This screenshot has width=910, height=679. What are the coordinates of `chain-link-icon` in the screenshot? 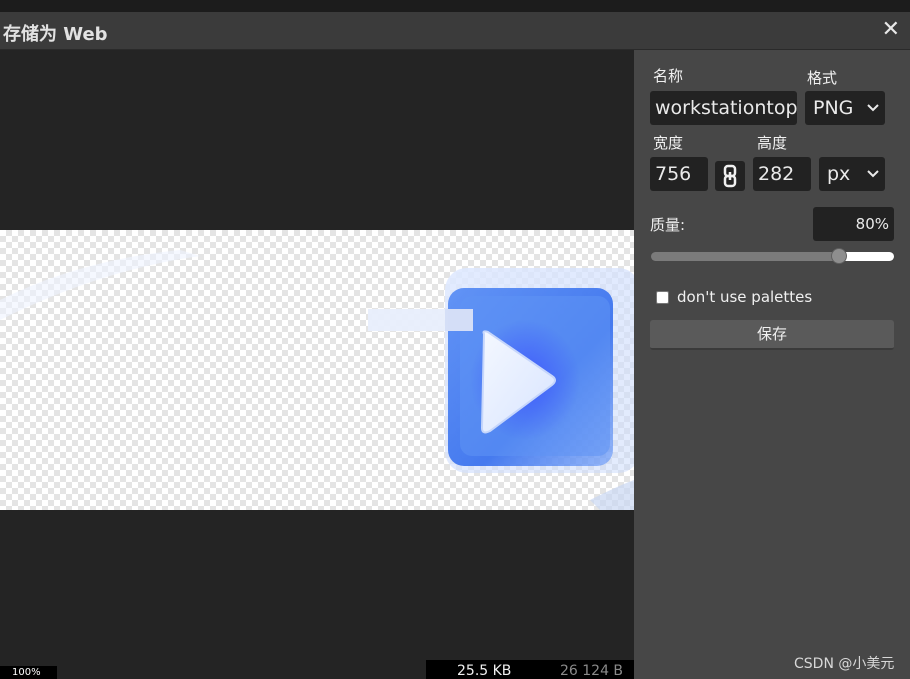 It's located at (730, 176).